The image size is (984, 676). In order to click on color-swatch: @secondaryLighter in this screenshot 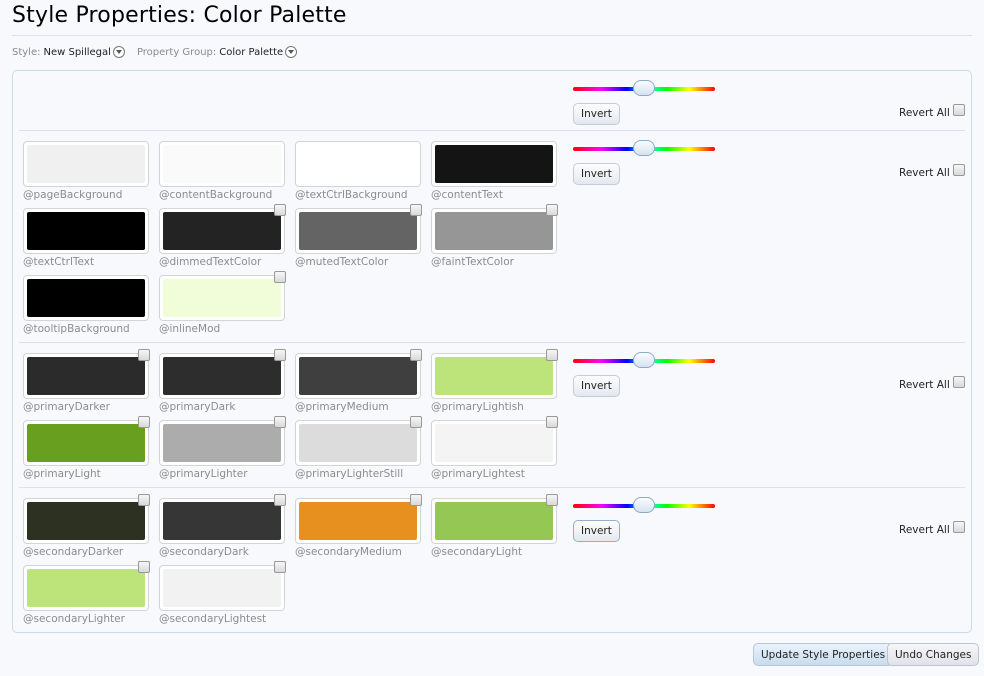, I will do `click(86, 594)`.